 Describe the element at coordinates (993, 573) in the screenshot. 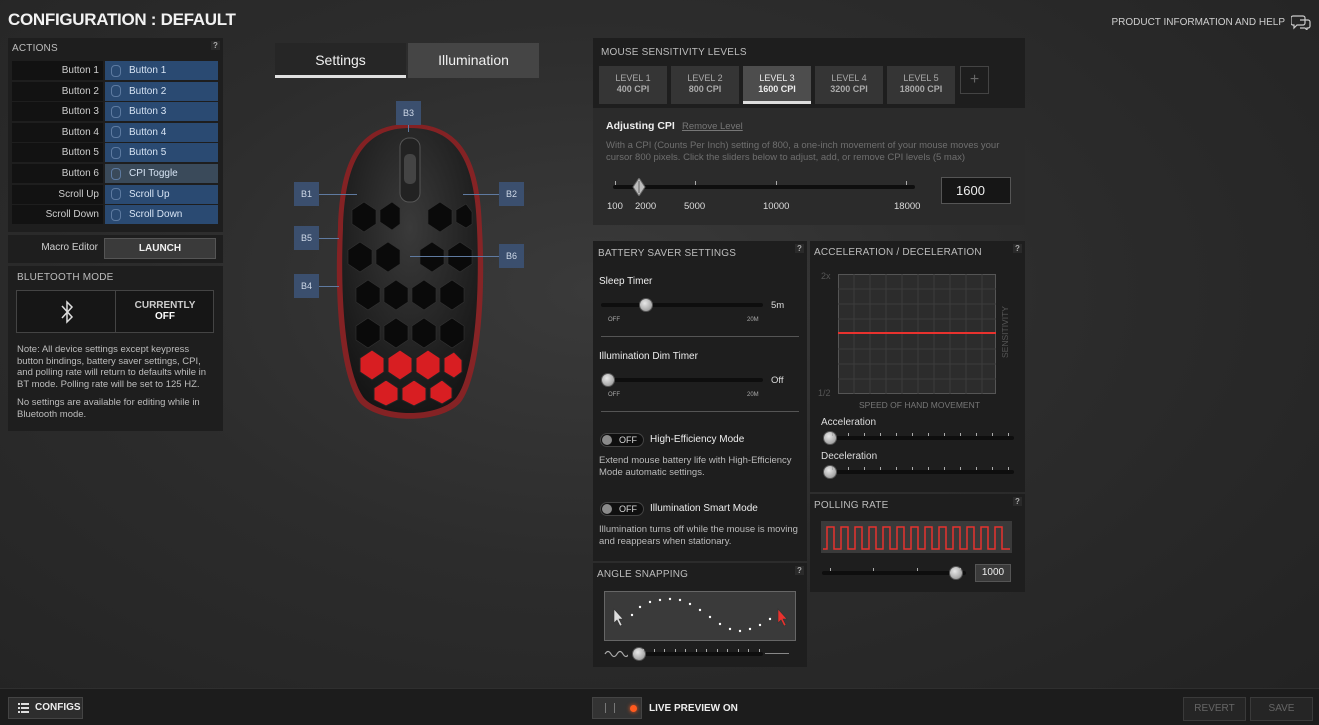

I see `polling-rate-value: 1000` at that location.